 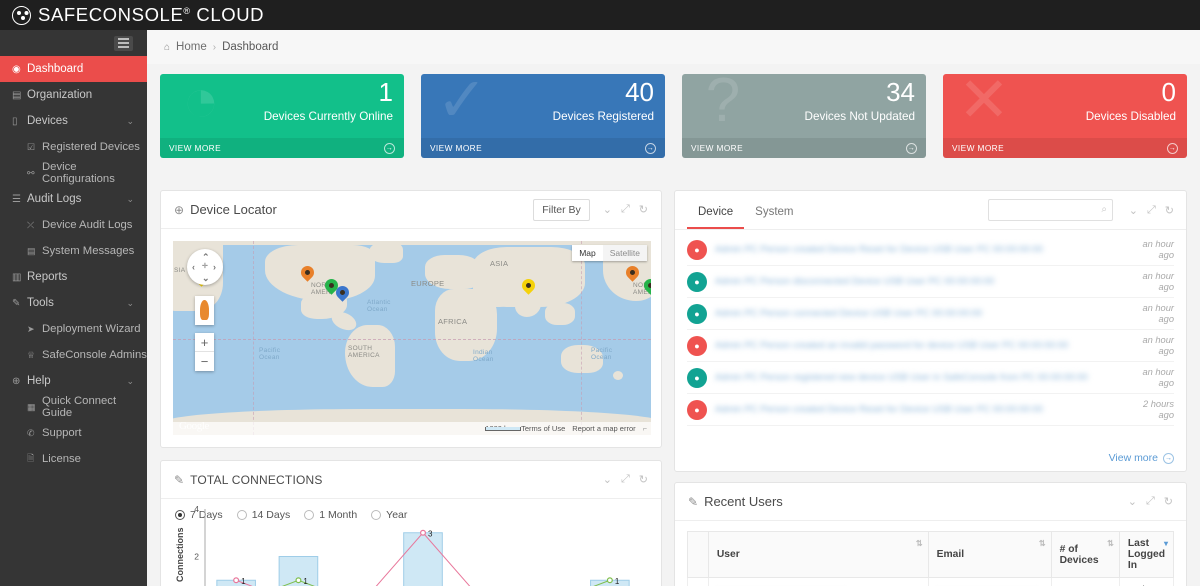 I want to click on stat-value: 1, so click(x=385, y=92).